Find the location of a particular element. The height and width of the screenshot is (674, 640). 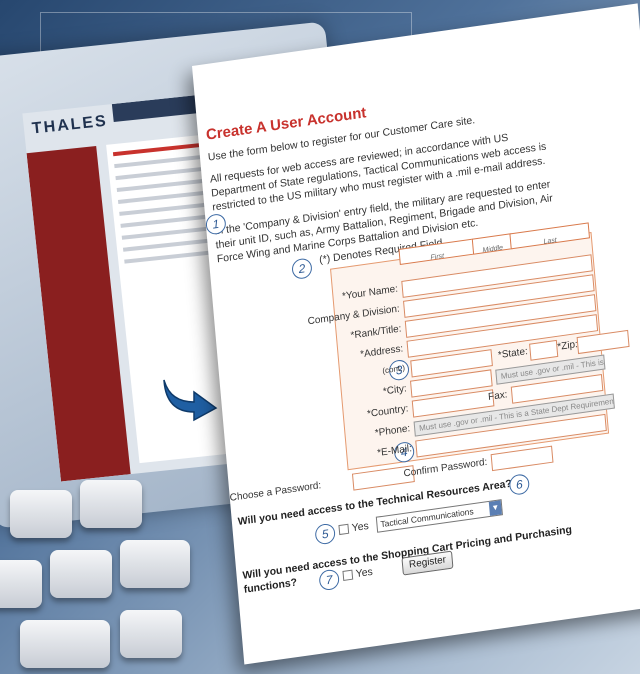

callout-5: 5 is located at coordinates (325, 534).